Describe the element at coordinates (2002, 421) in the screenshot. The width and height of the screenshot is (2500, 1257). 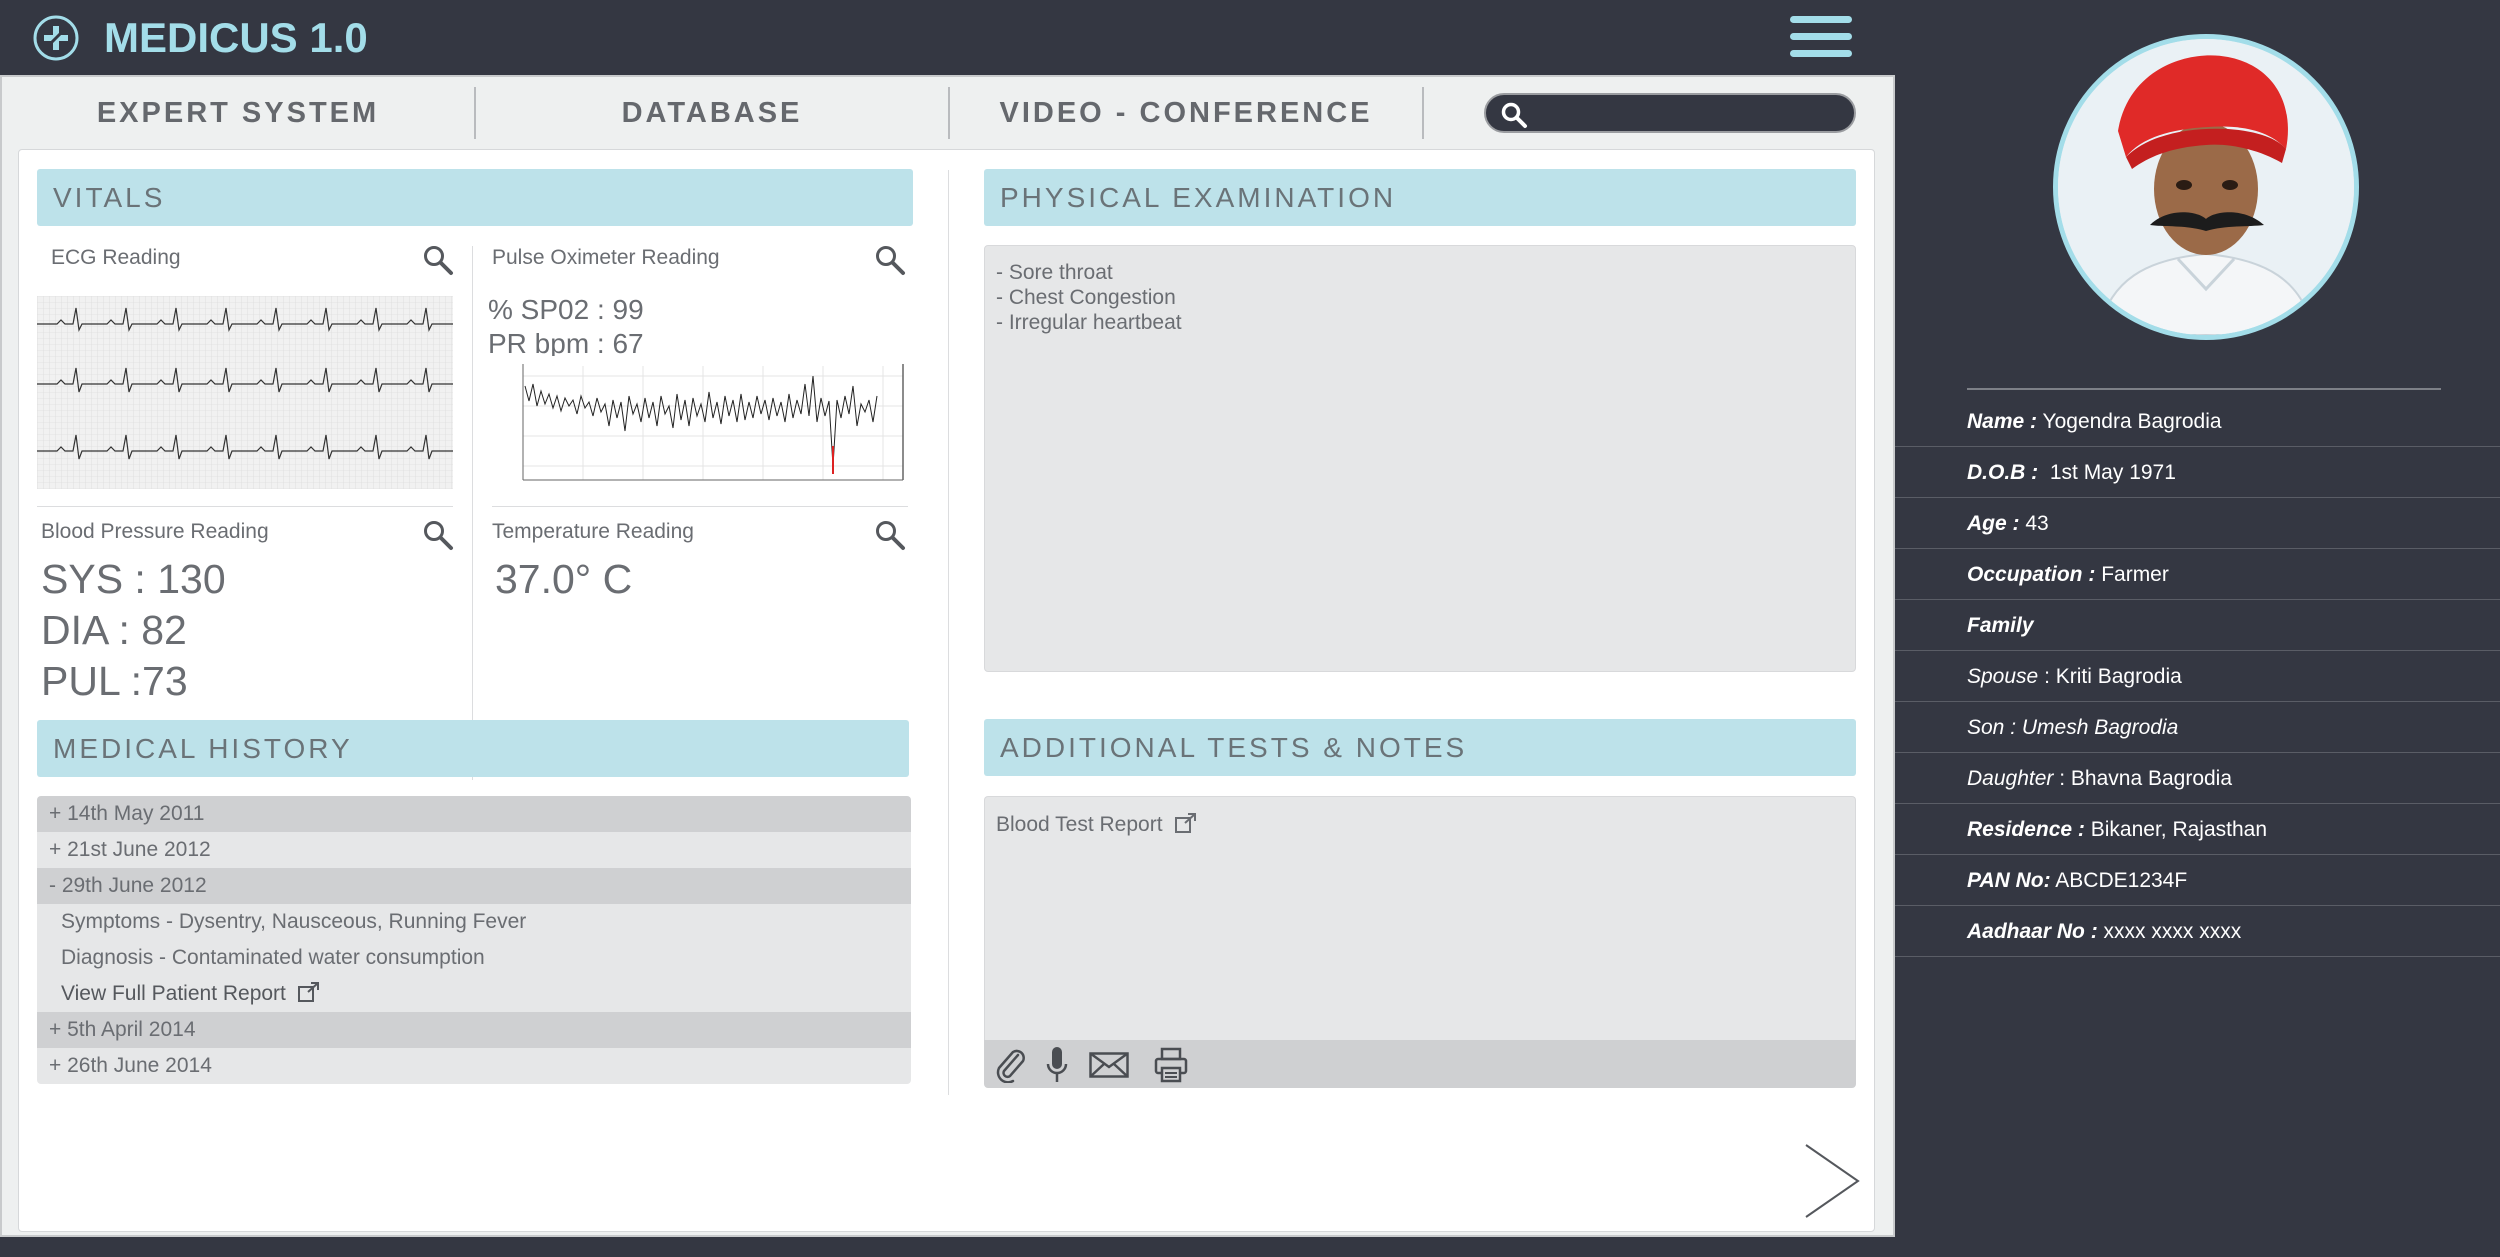
I see `name-label: Name :` at that location.